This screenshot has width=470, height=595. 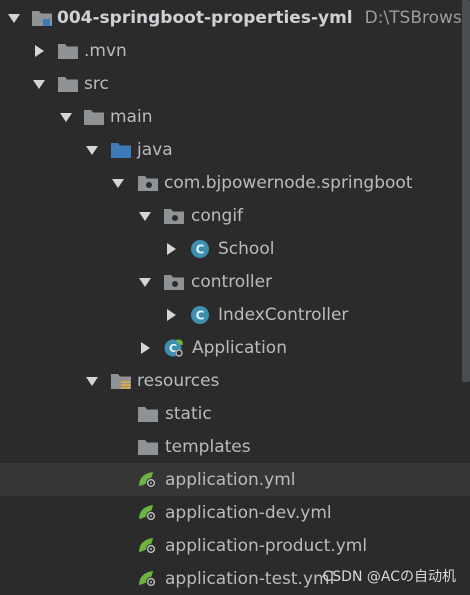 What do you see at coordinates (96, 83) in the screenshot?
I see `tree-node-label: src` at bounding box center [96, 83].